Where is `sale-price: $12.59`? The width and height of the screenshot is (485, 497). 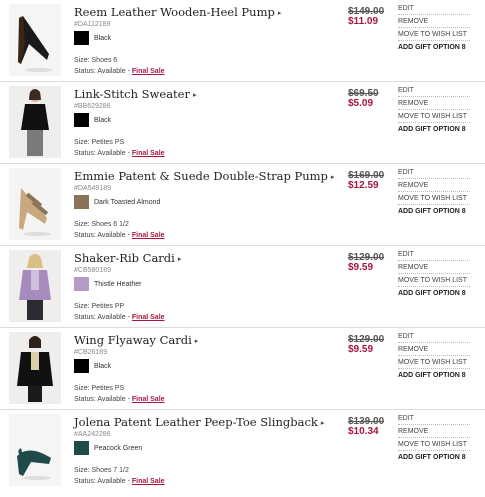 sale-price: $12.59 is located at coordinates (363, 185).